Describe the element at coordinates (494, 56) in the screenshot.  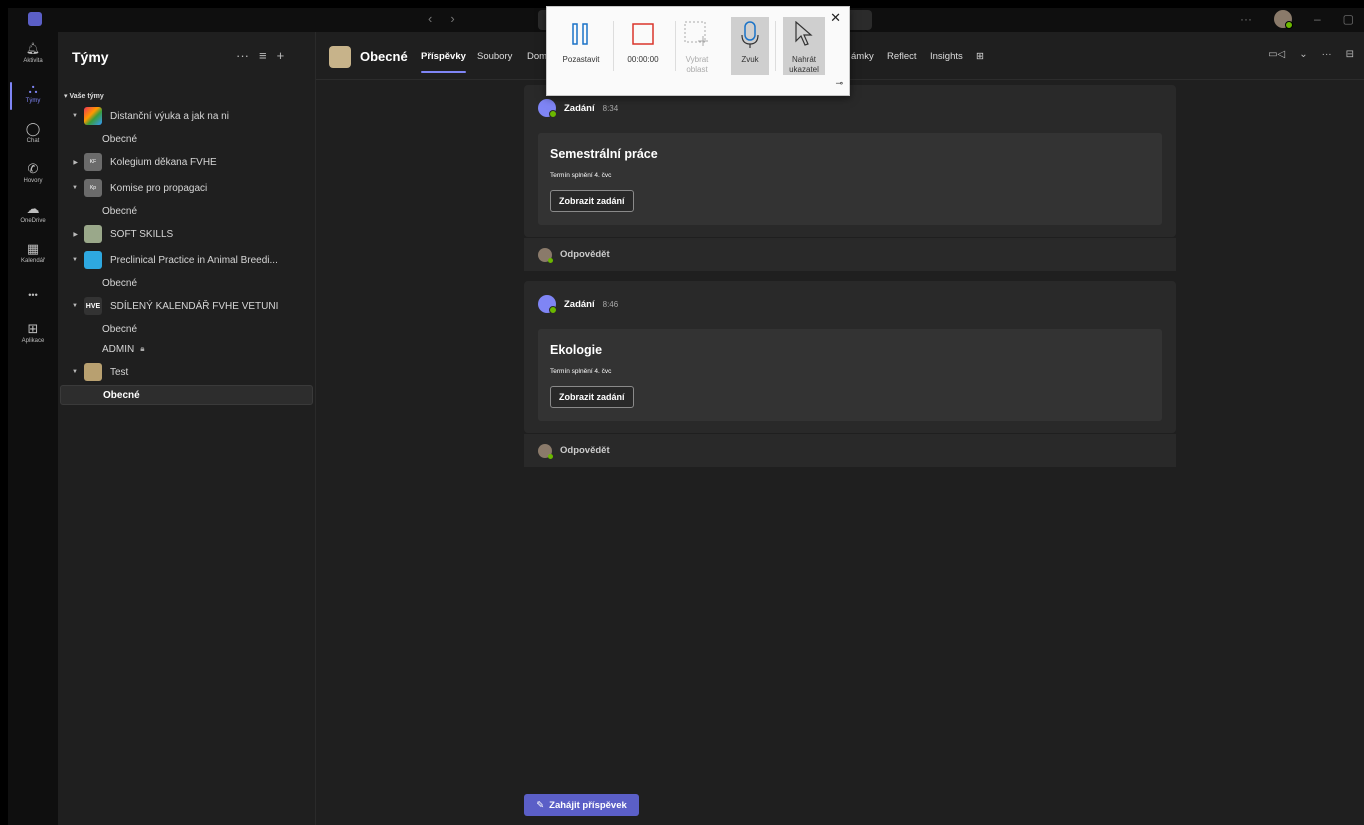
I see `tab-files: Soubory` at that location.